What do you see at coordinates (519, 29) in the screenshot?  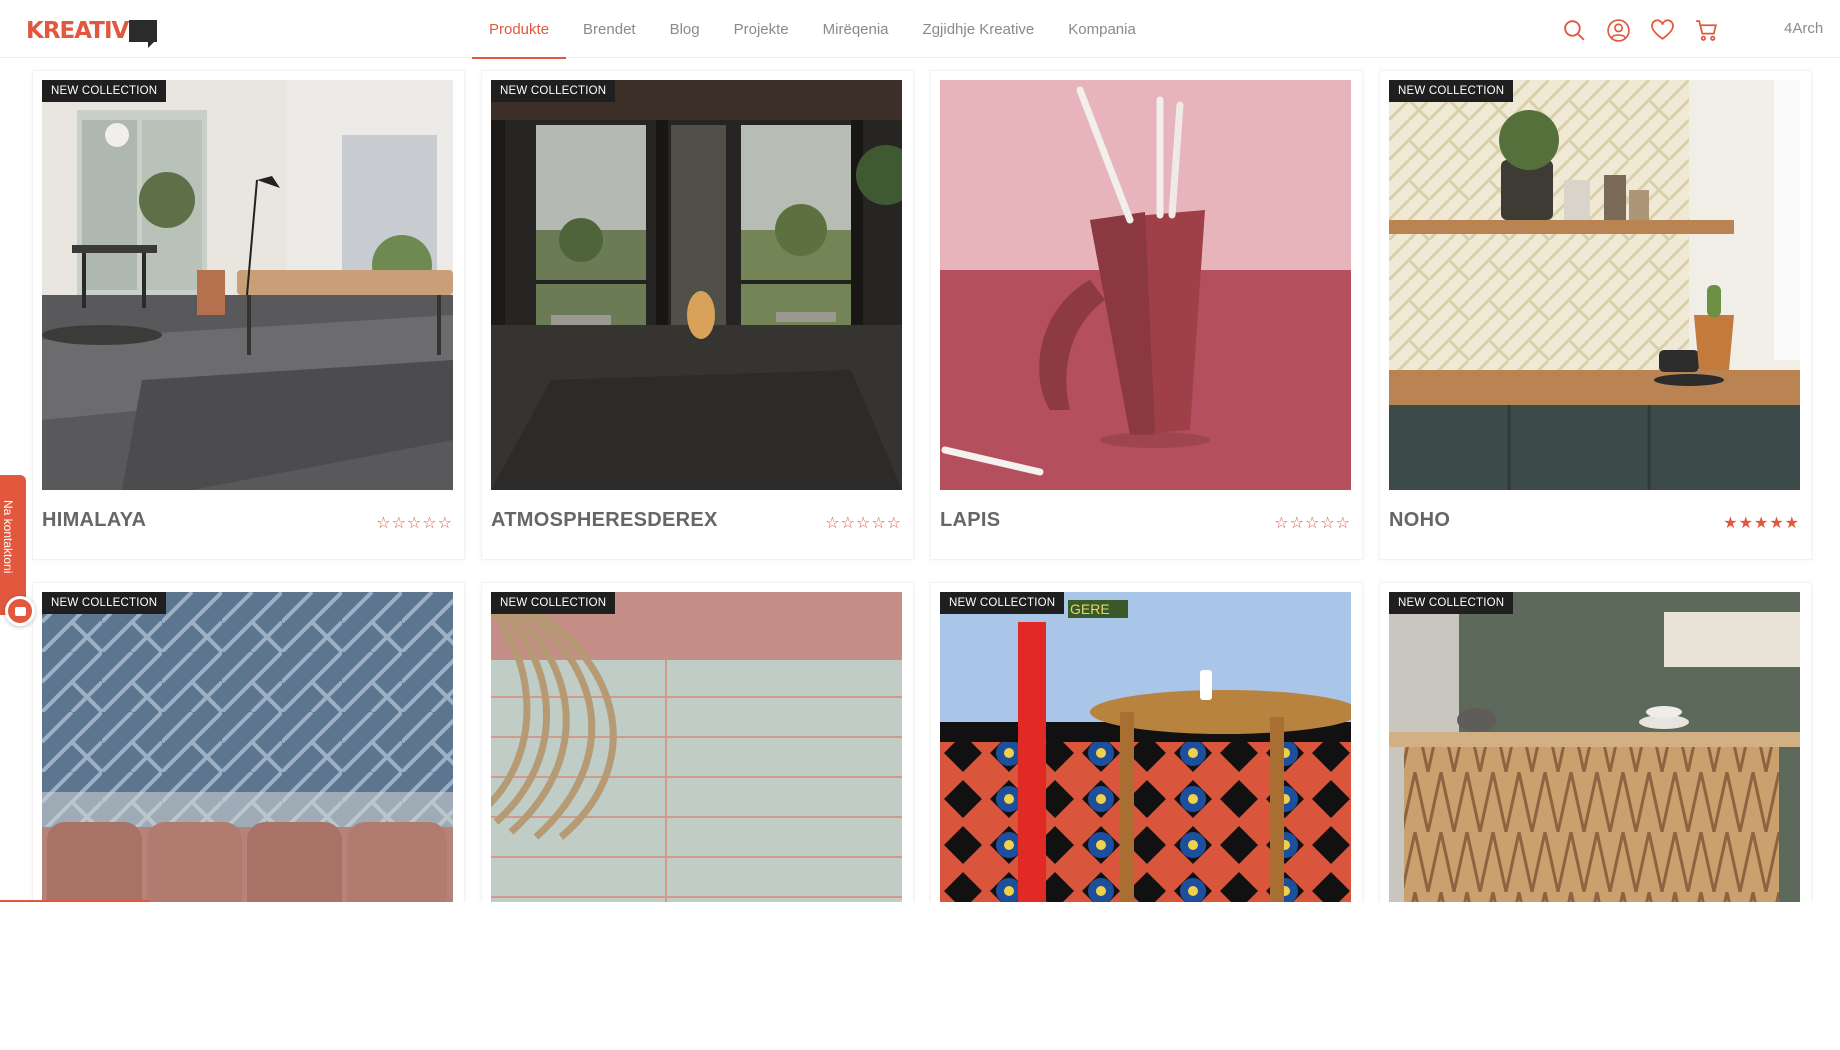 I see `nav-item-produkte: Produkte` at bounding box center [519, 29].